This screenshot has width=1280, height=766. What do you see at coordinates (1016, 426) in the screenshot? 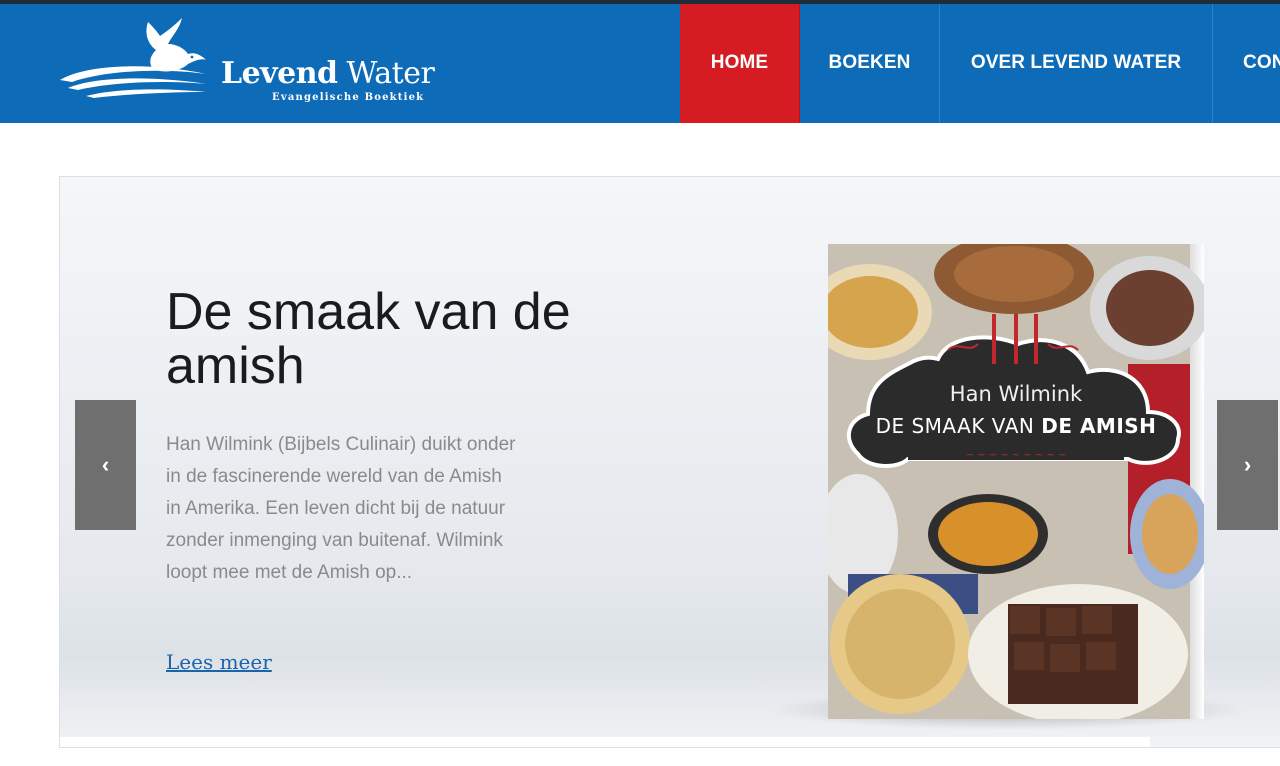
I see `book-title: DE SMAAK VAN DE AMISH` at bounding box center [1016, 426].